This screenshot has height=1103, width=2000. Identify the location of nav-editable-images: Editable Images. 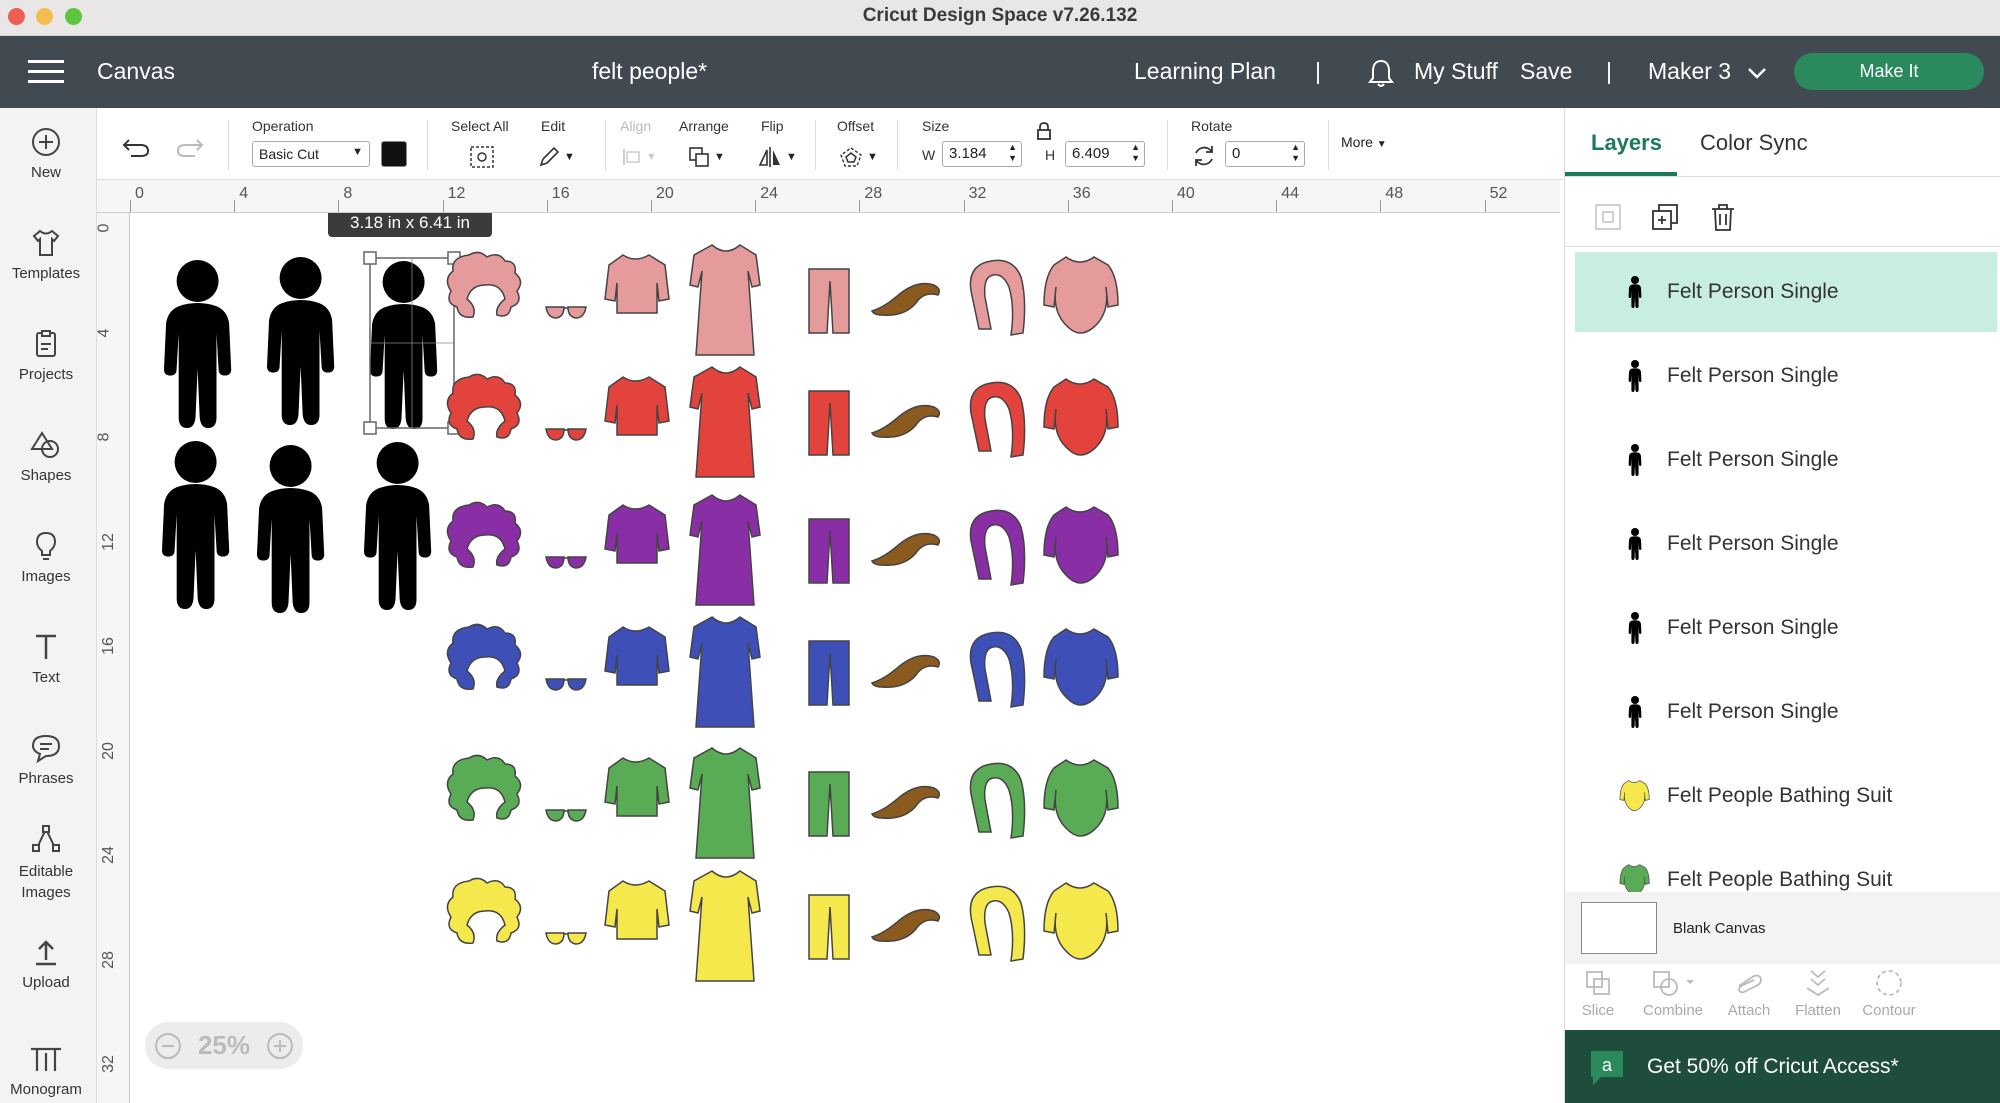
(46, 863).